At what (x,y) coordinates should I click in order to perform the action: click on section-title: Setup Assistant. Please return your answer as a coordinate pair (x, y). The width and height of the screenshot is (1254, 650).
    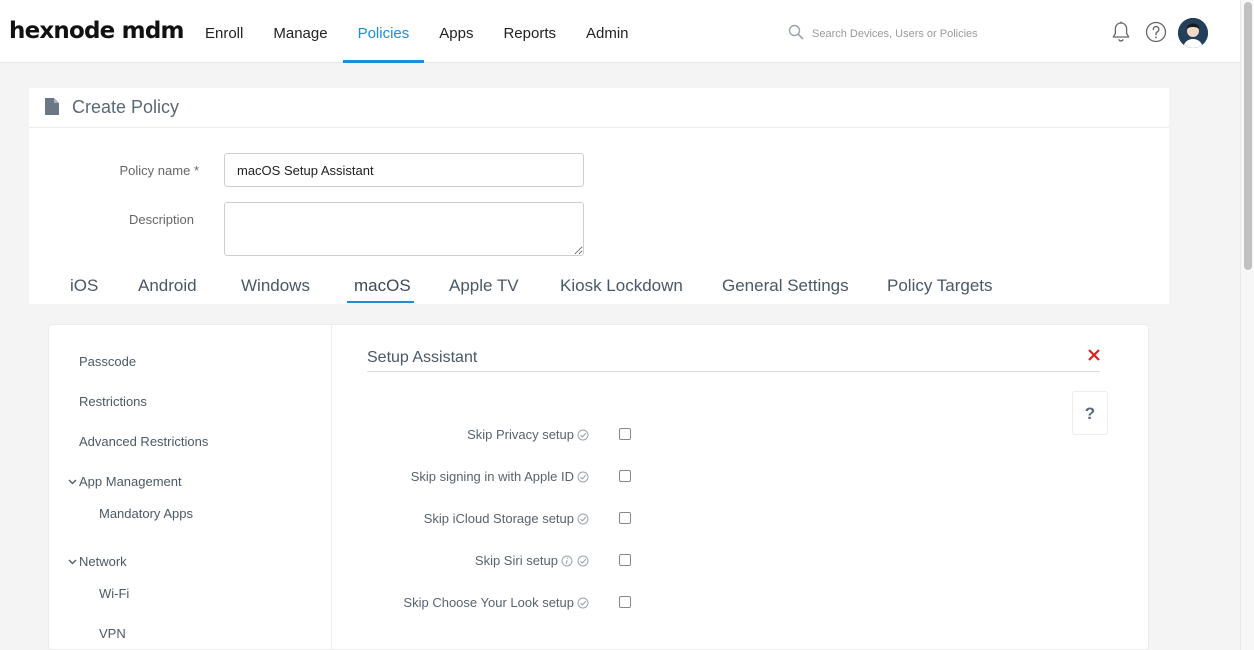
    Looking at the image, I should click on (422, 357).